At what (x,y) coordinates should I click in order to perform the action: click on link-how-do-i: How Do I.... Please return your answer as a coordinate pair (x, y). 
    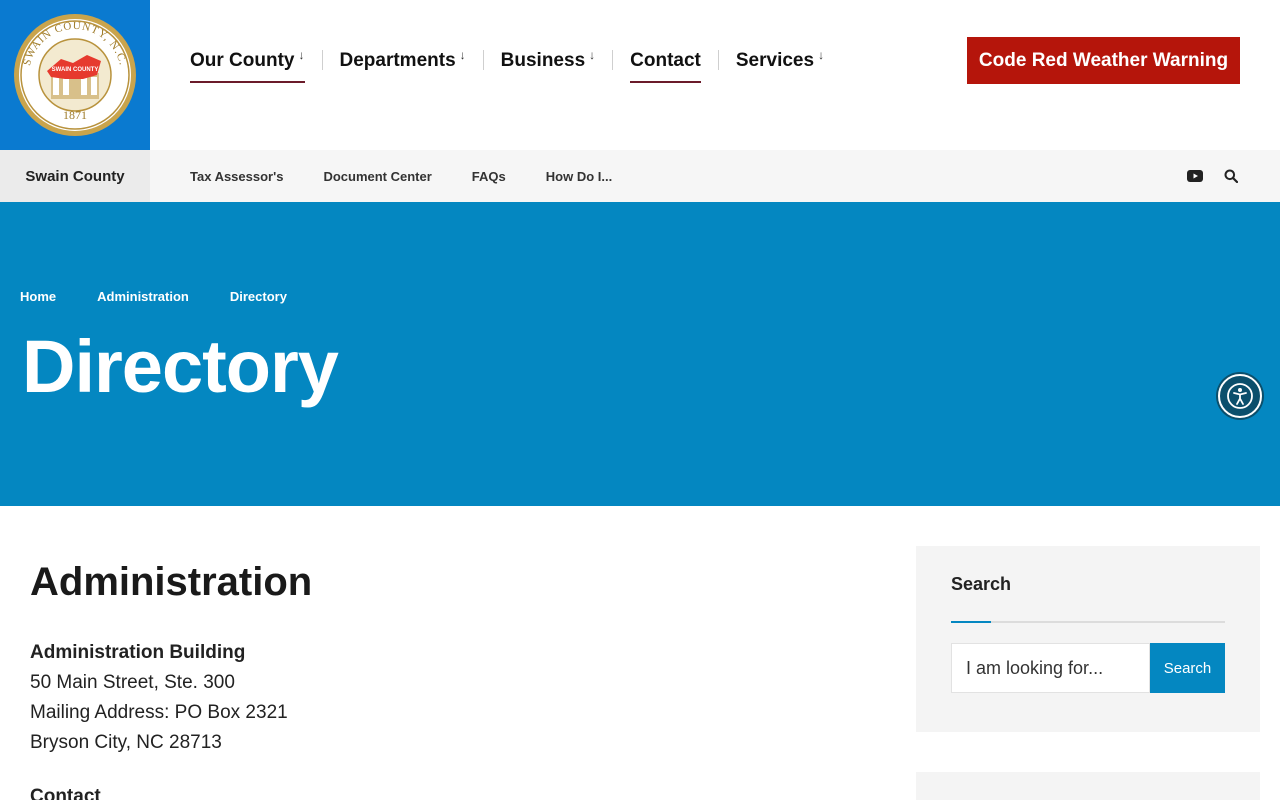
    Looking at the image, I should click on (579, 176).